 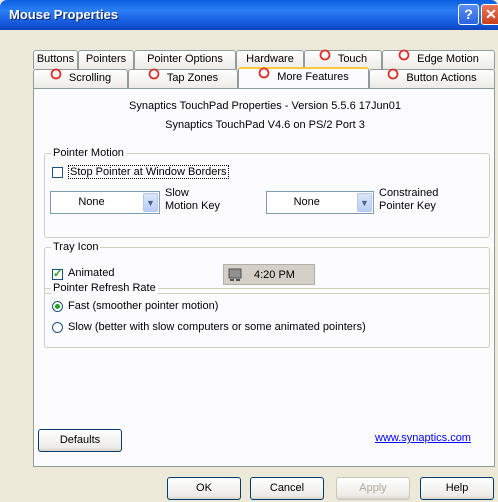 I want to click on stop-pointer-checkbox, so click(x=57, y=172).